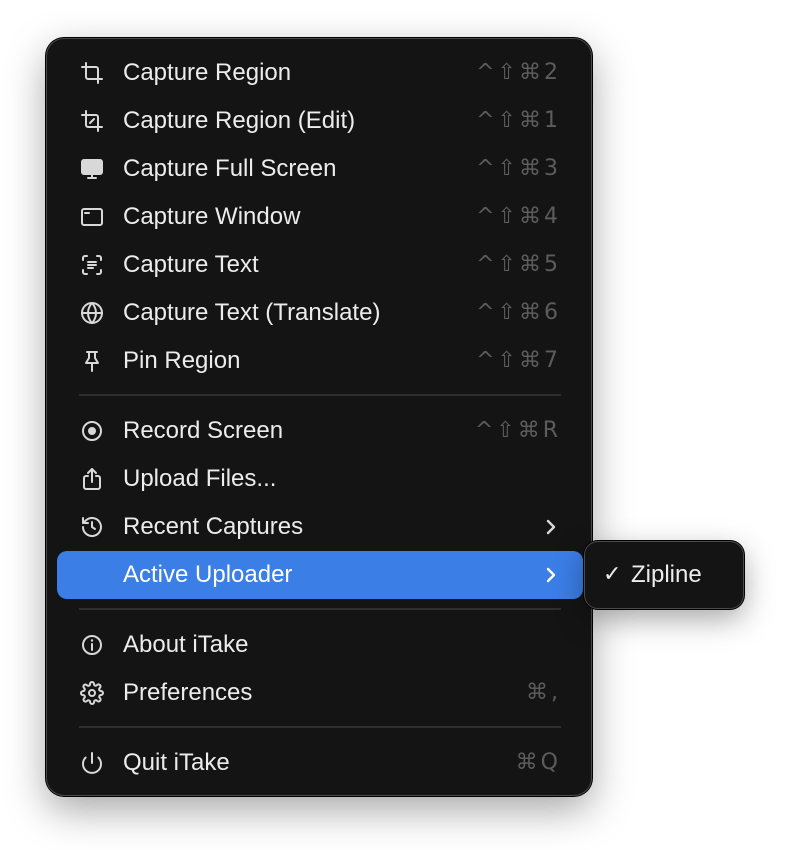 The image size is (790, 850). What do you see at coordinates (92, 313) in the screenshot?
I see `globe-icon` at bounding box center [92, 313].